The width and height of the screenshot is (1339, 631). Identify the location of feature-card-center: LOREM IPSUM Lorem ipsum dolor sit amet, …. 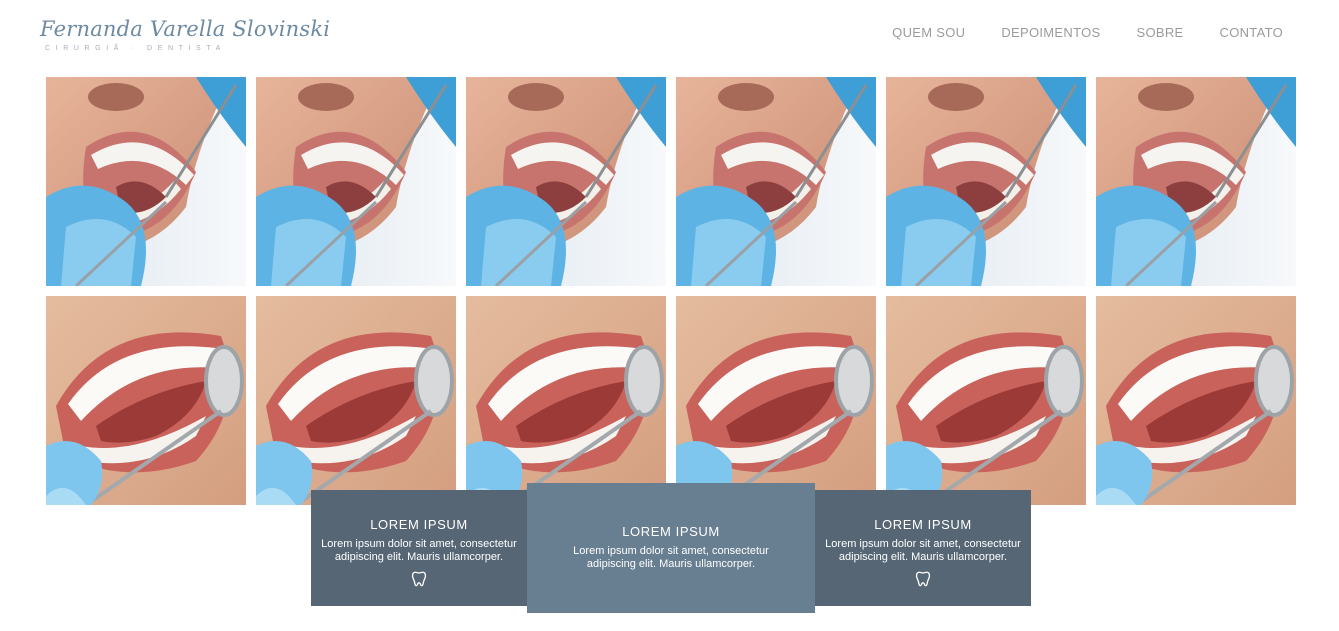
(671, 548).